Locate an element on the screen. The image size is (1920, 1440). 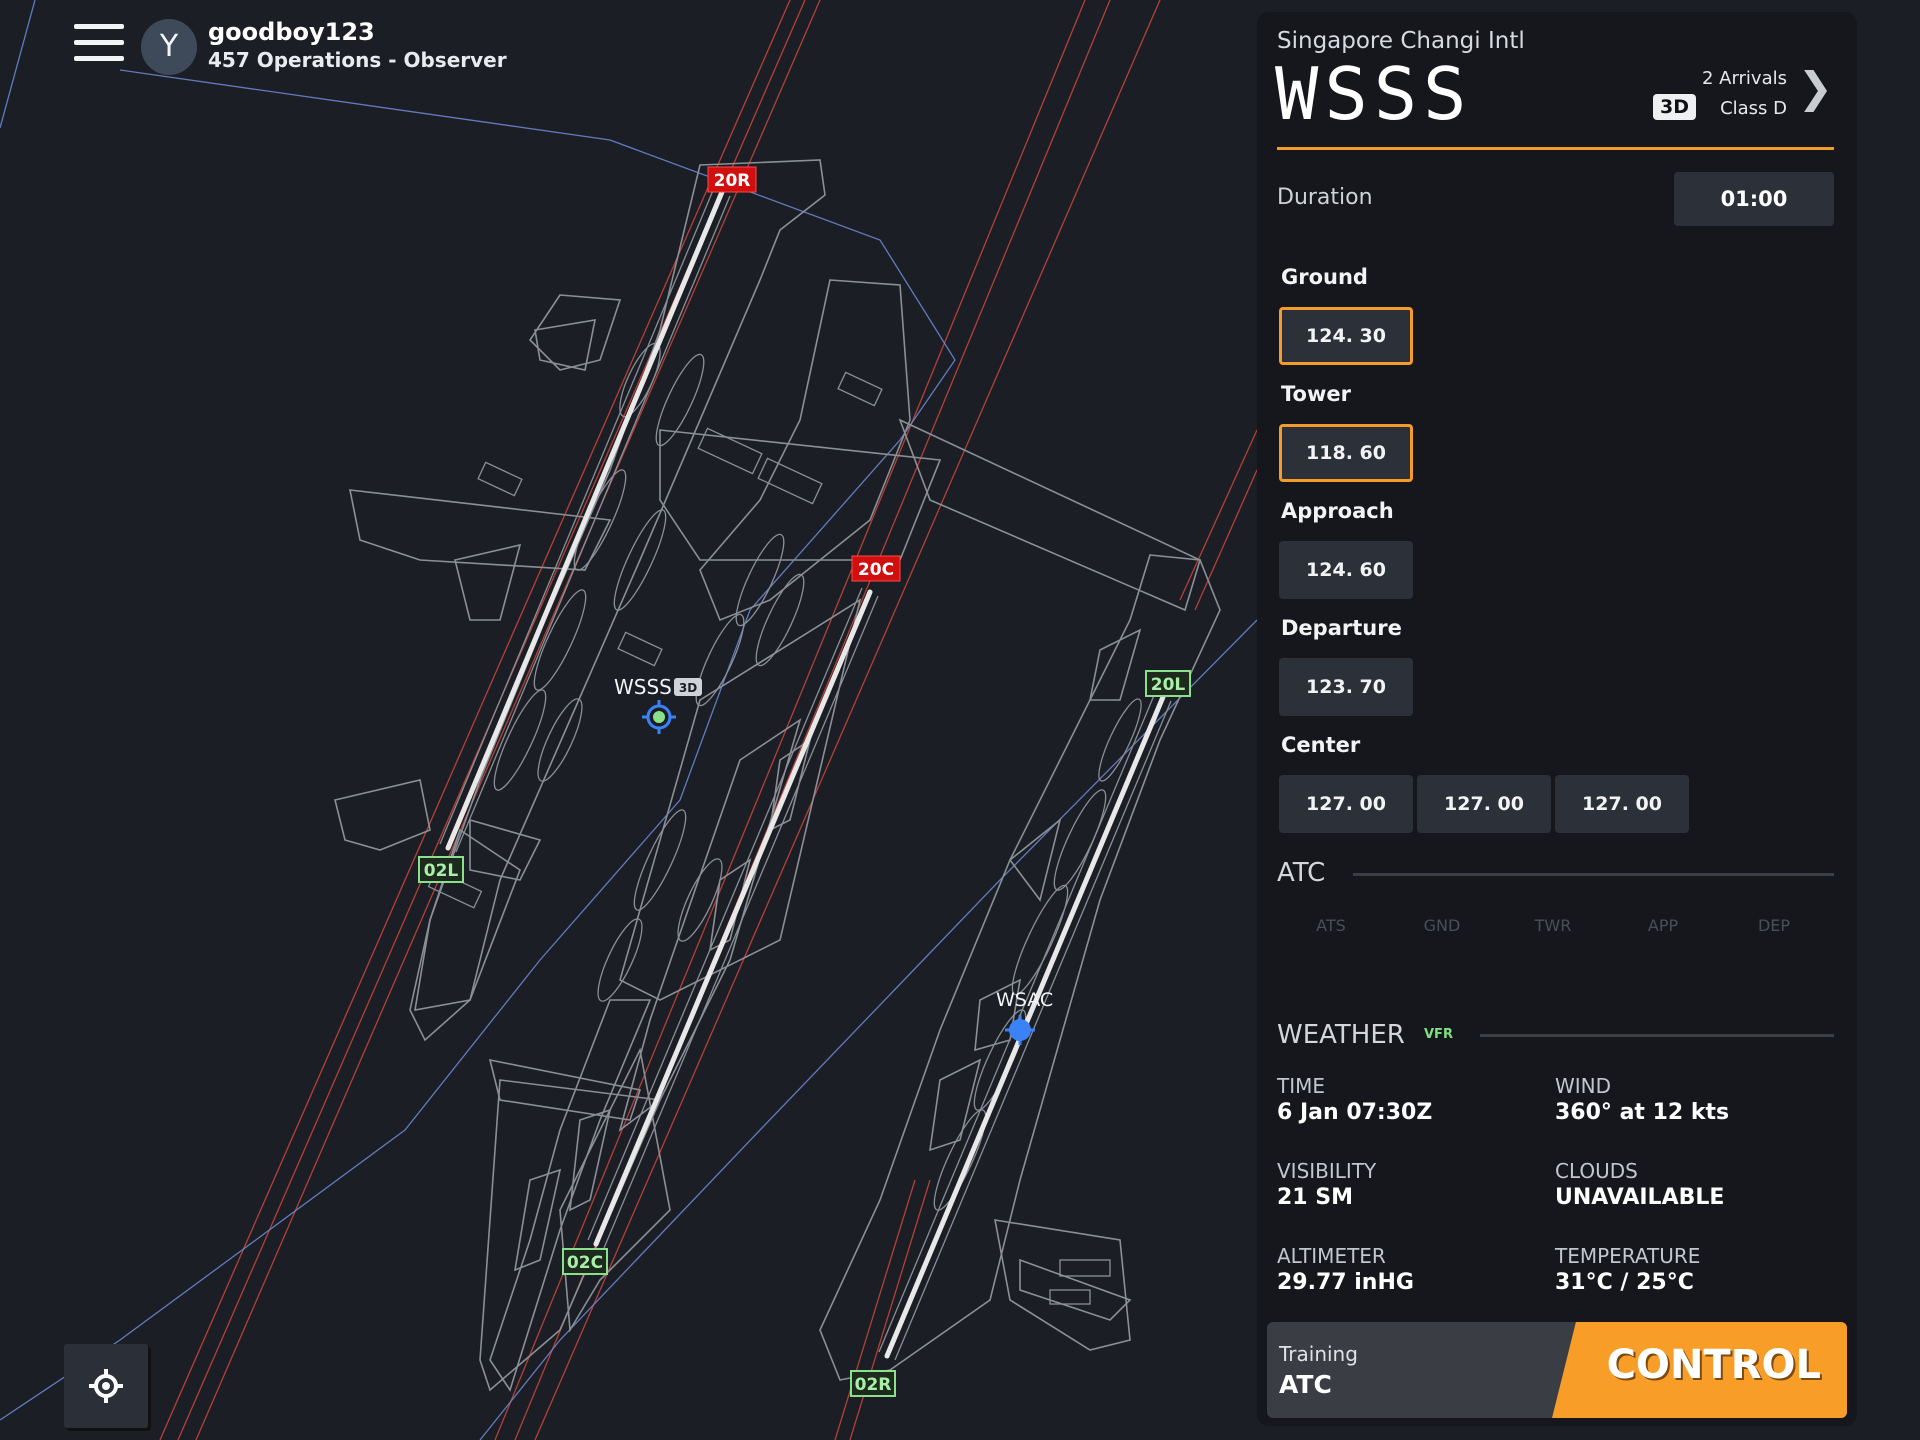
svg-text: 20C is located at coordinates (876, 570).